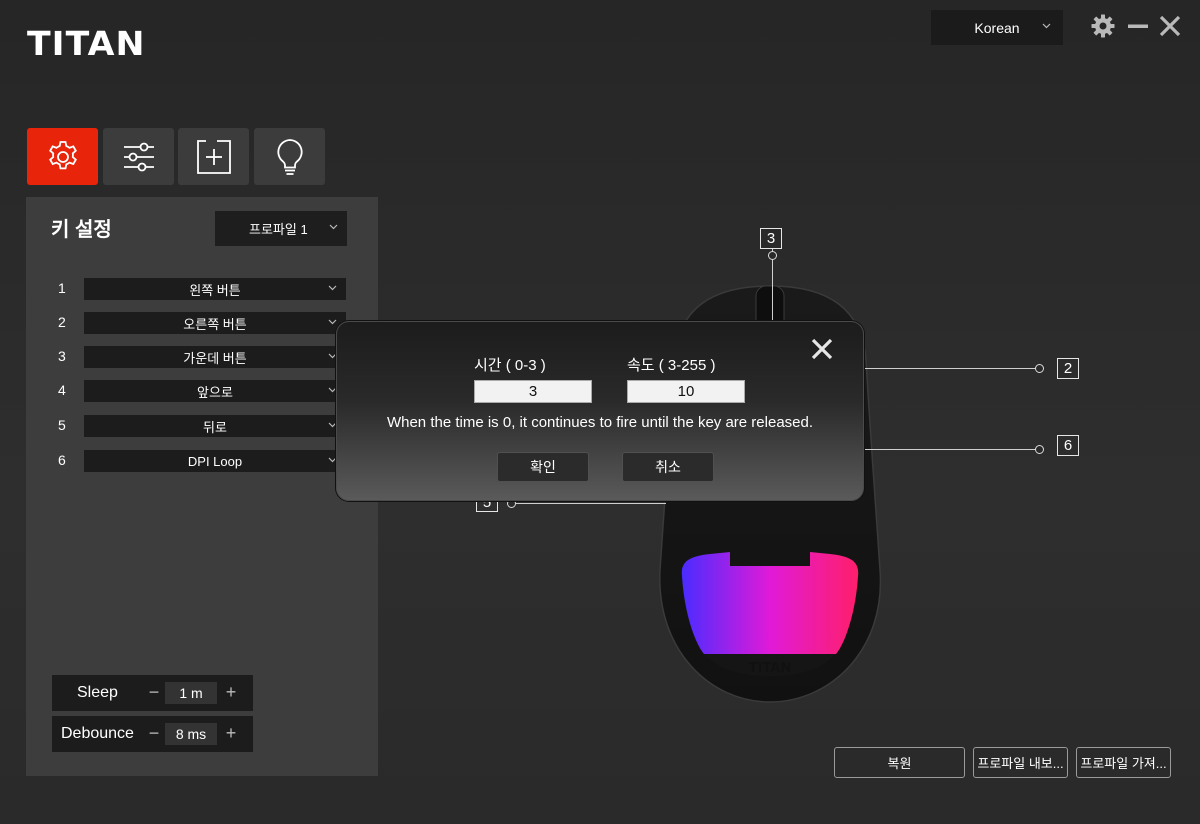 The image size is (1200, 824). What do you see at coordinates (62, 425) in the screenshot?
I see `key-number: 5` at bounding box center [62, 425].